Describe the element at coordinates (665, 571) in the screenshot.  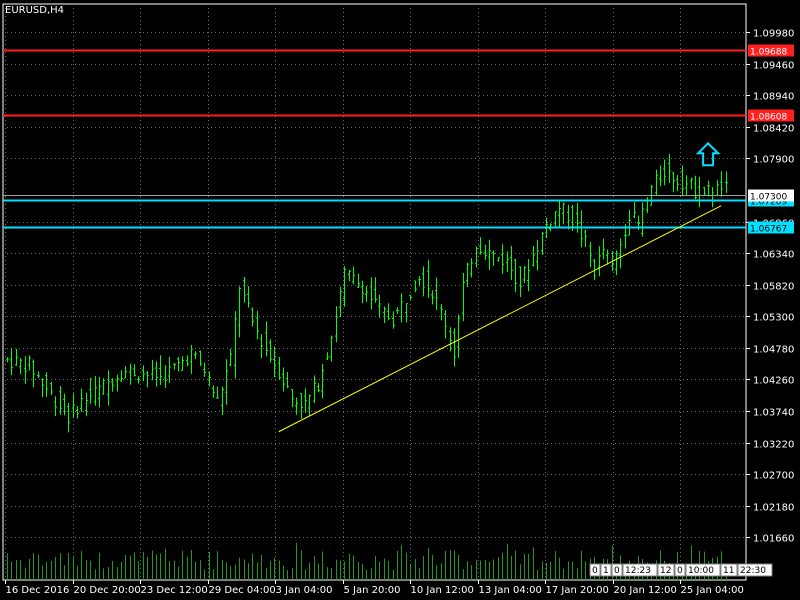
I see `session-label: 12` at that location.